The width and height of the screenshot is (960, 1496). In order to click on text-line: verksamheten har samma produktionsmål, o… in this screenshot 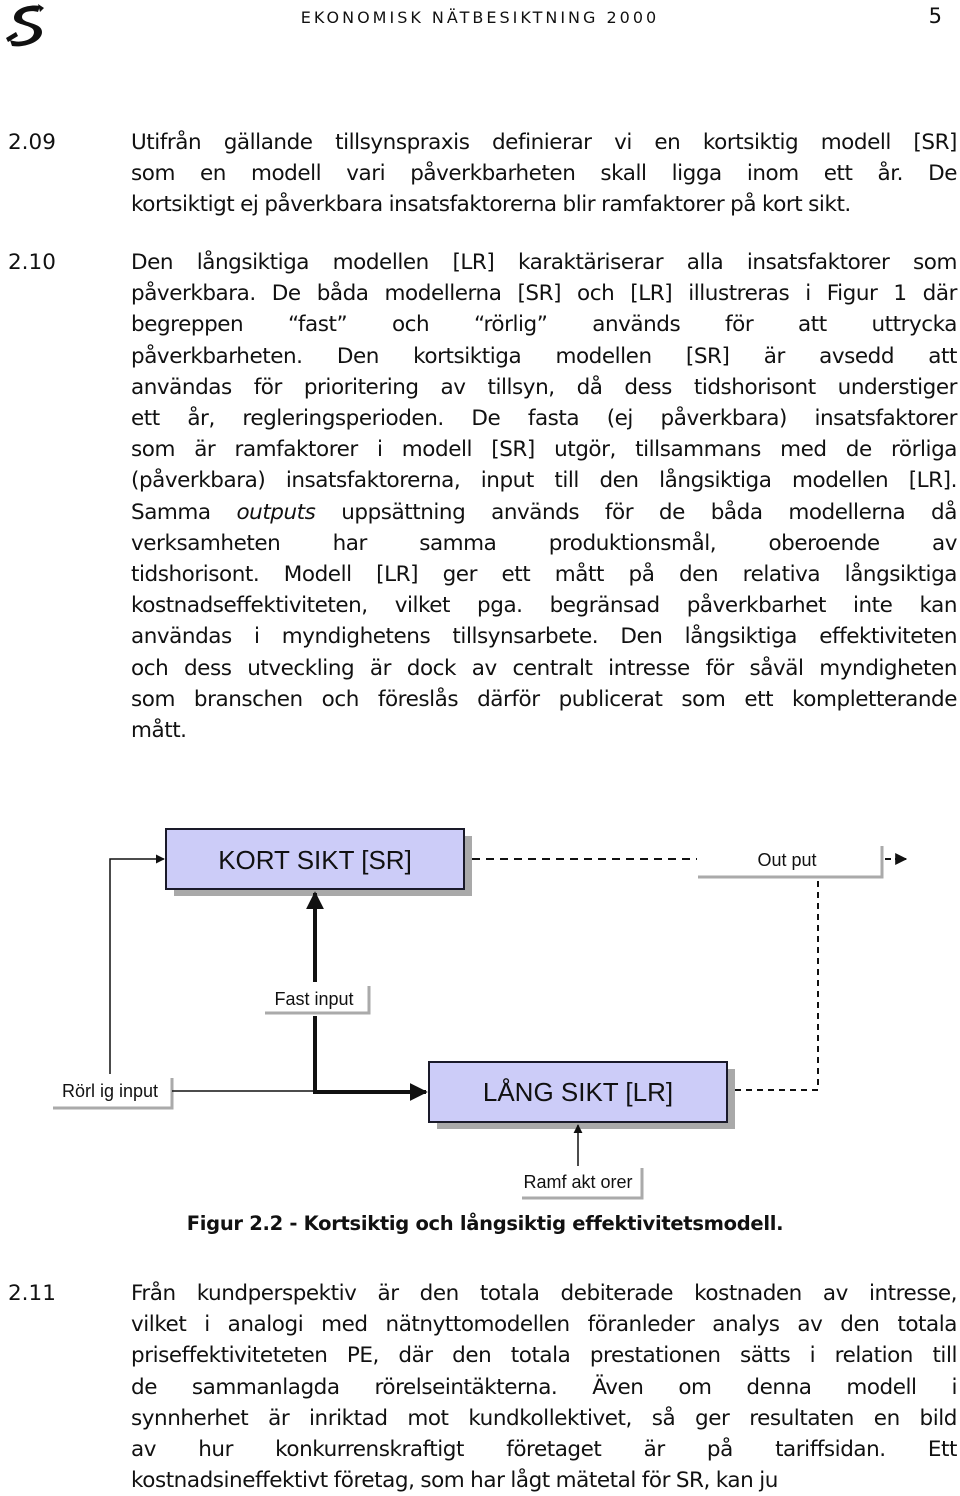, I will do `click(544, 543)`.